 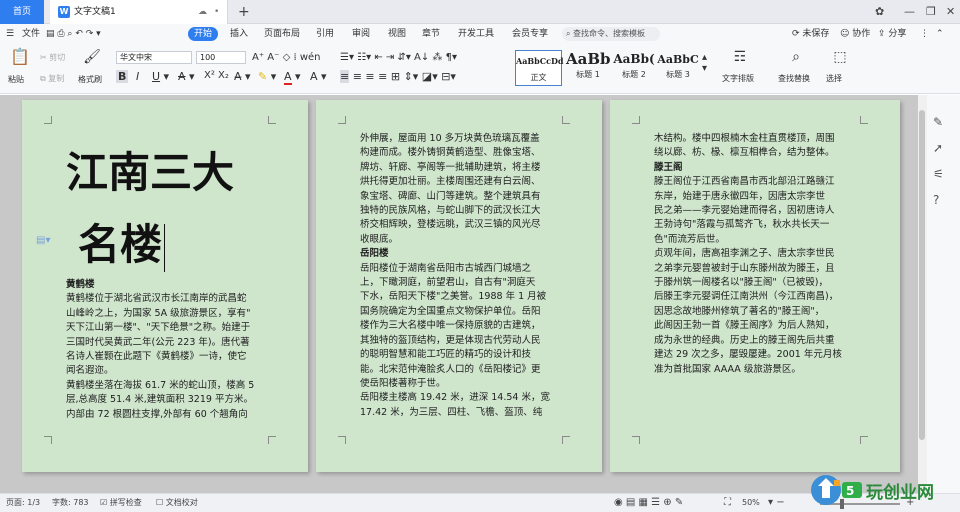 What do you see at coordinates (950, 12) in the screenshot?
I see `close-window-button: ✕` at bounding box center [950, 12].